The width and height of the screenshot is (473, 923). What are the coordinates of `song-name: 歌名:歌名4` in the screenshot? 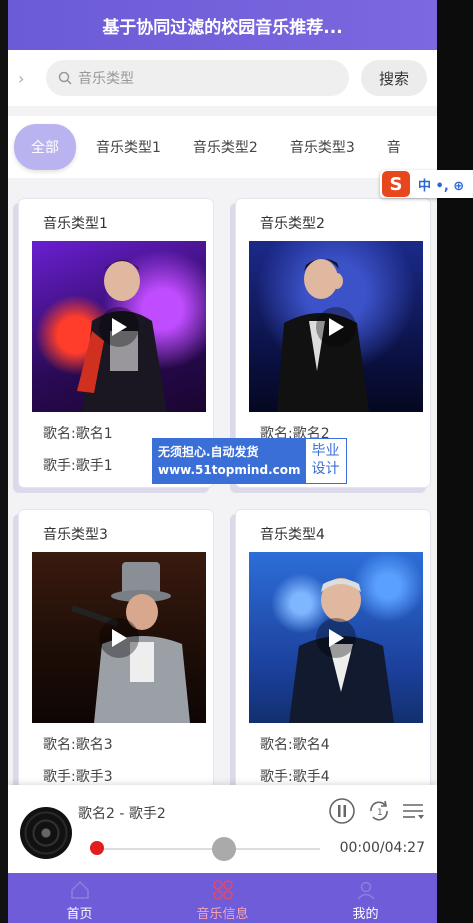 It's located at (295, 745).